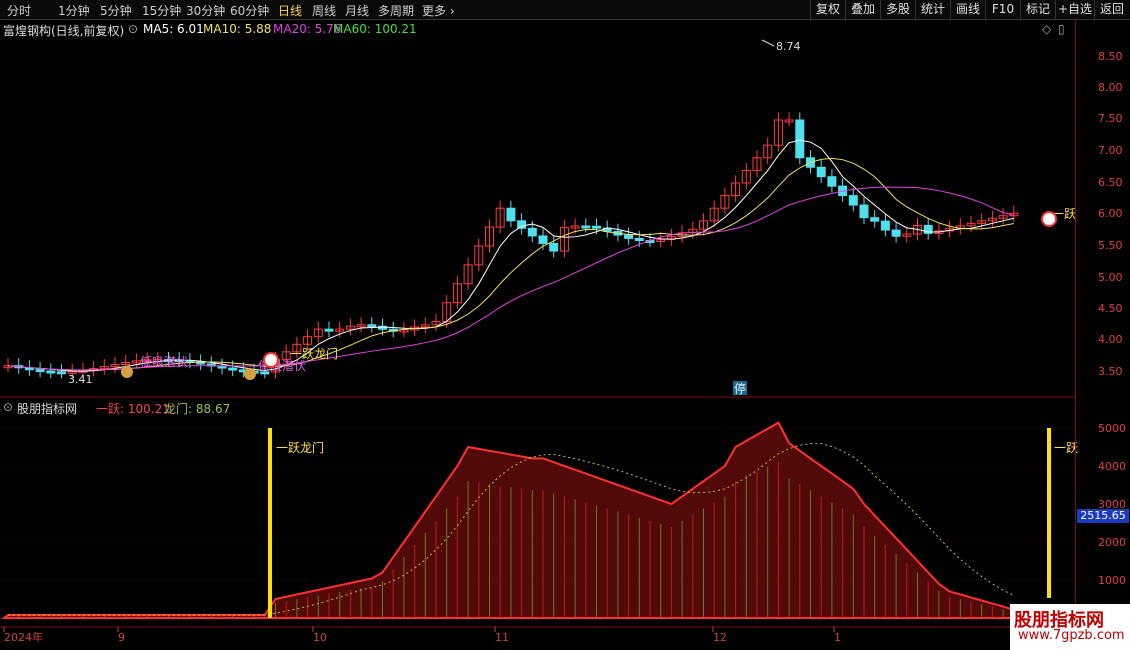  Describe the element at coordinates (80, 379) in the screenshot. I see `low-price-label: 3.41` at that location.